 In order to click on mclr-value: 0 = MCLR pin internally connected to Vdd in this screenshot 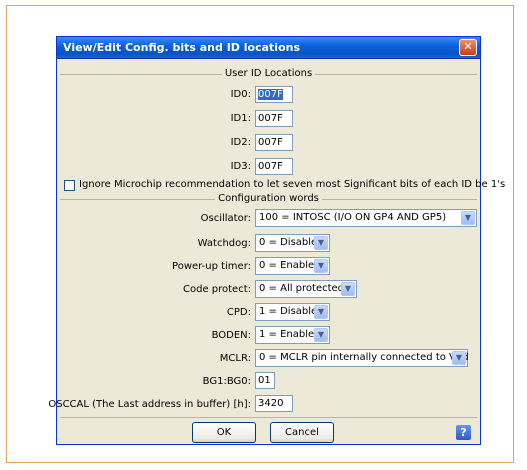, I will do `click(364, 357)`.